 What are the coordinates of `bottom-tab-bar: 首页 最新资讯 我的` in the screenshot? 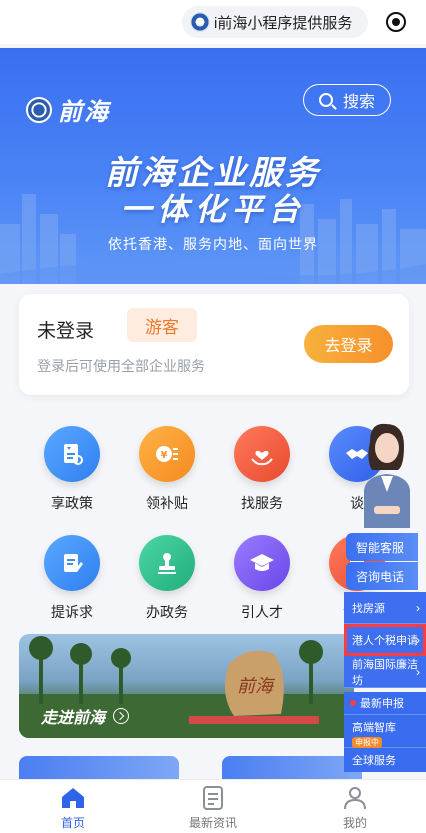 It's located at (213, 806).